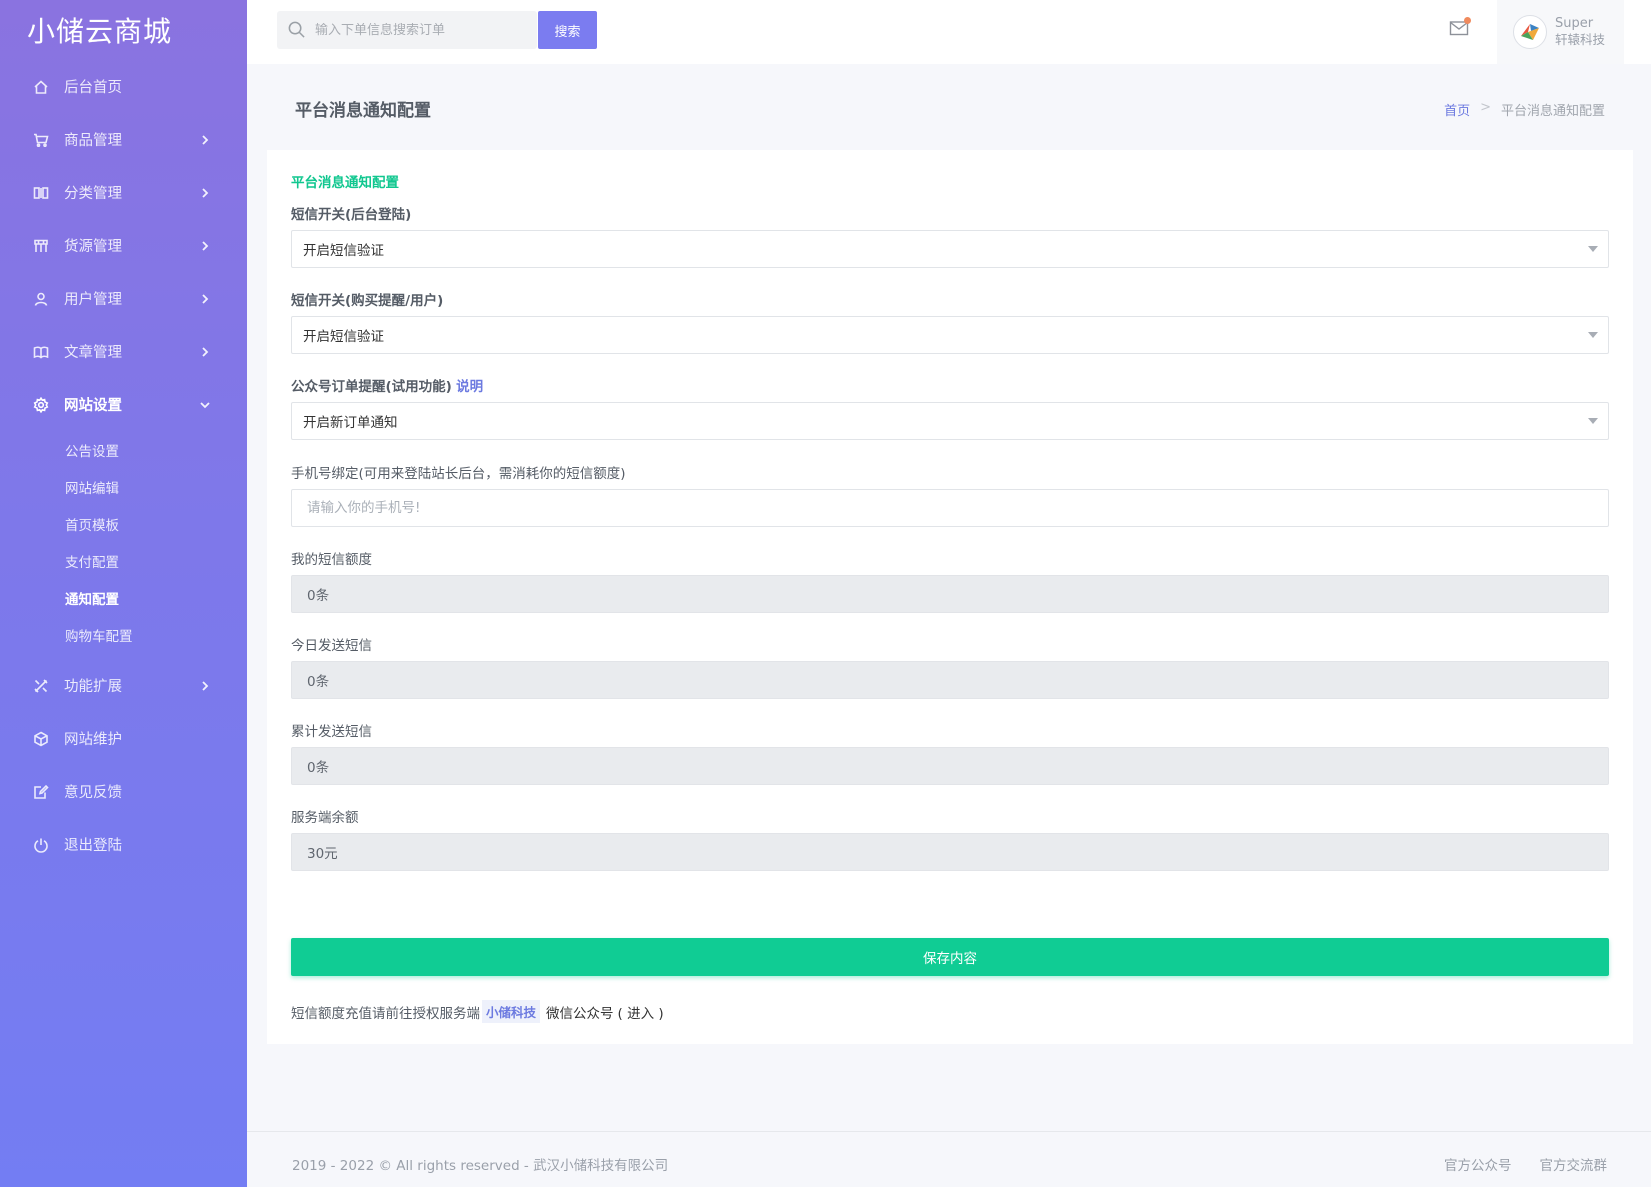  I want to click on phone-field, so click(950, 508).